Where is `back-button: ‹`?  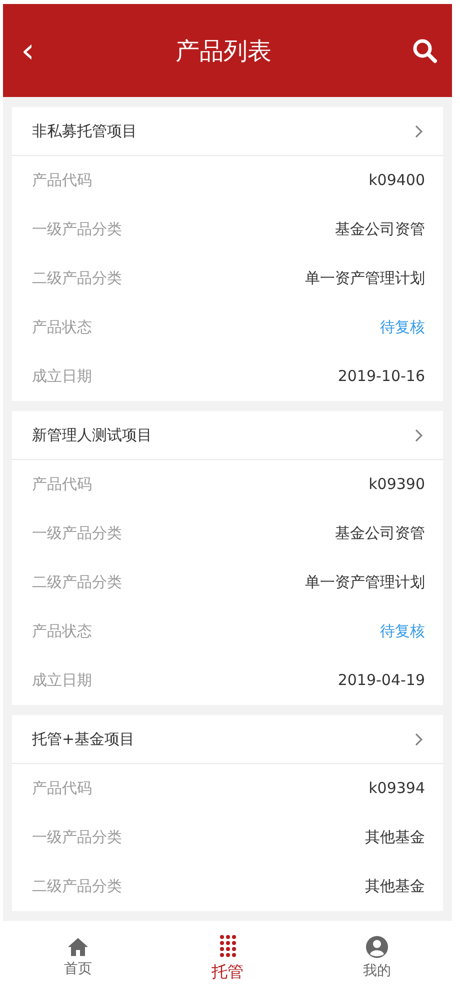
back-button: ‹ is located at coordinates (28, 51).